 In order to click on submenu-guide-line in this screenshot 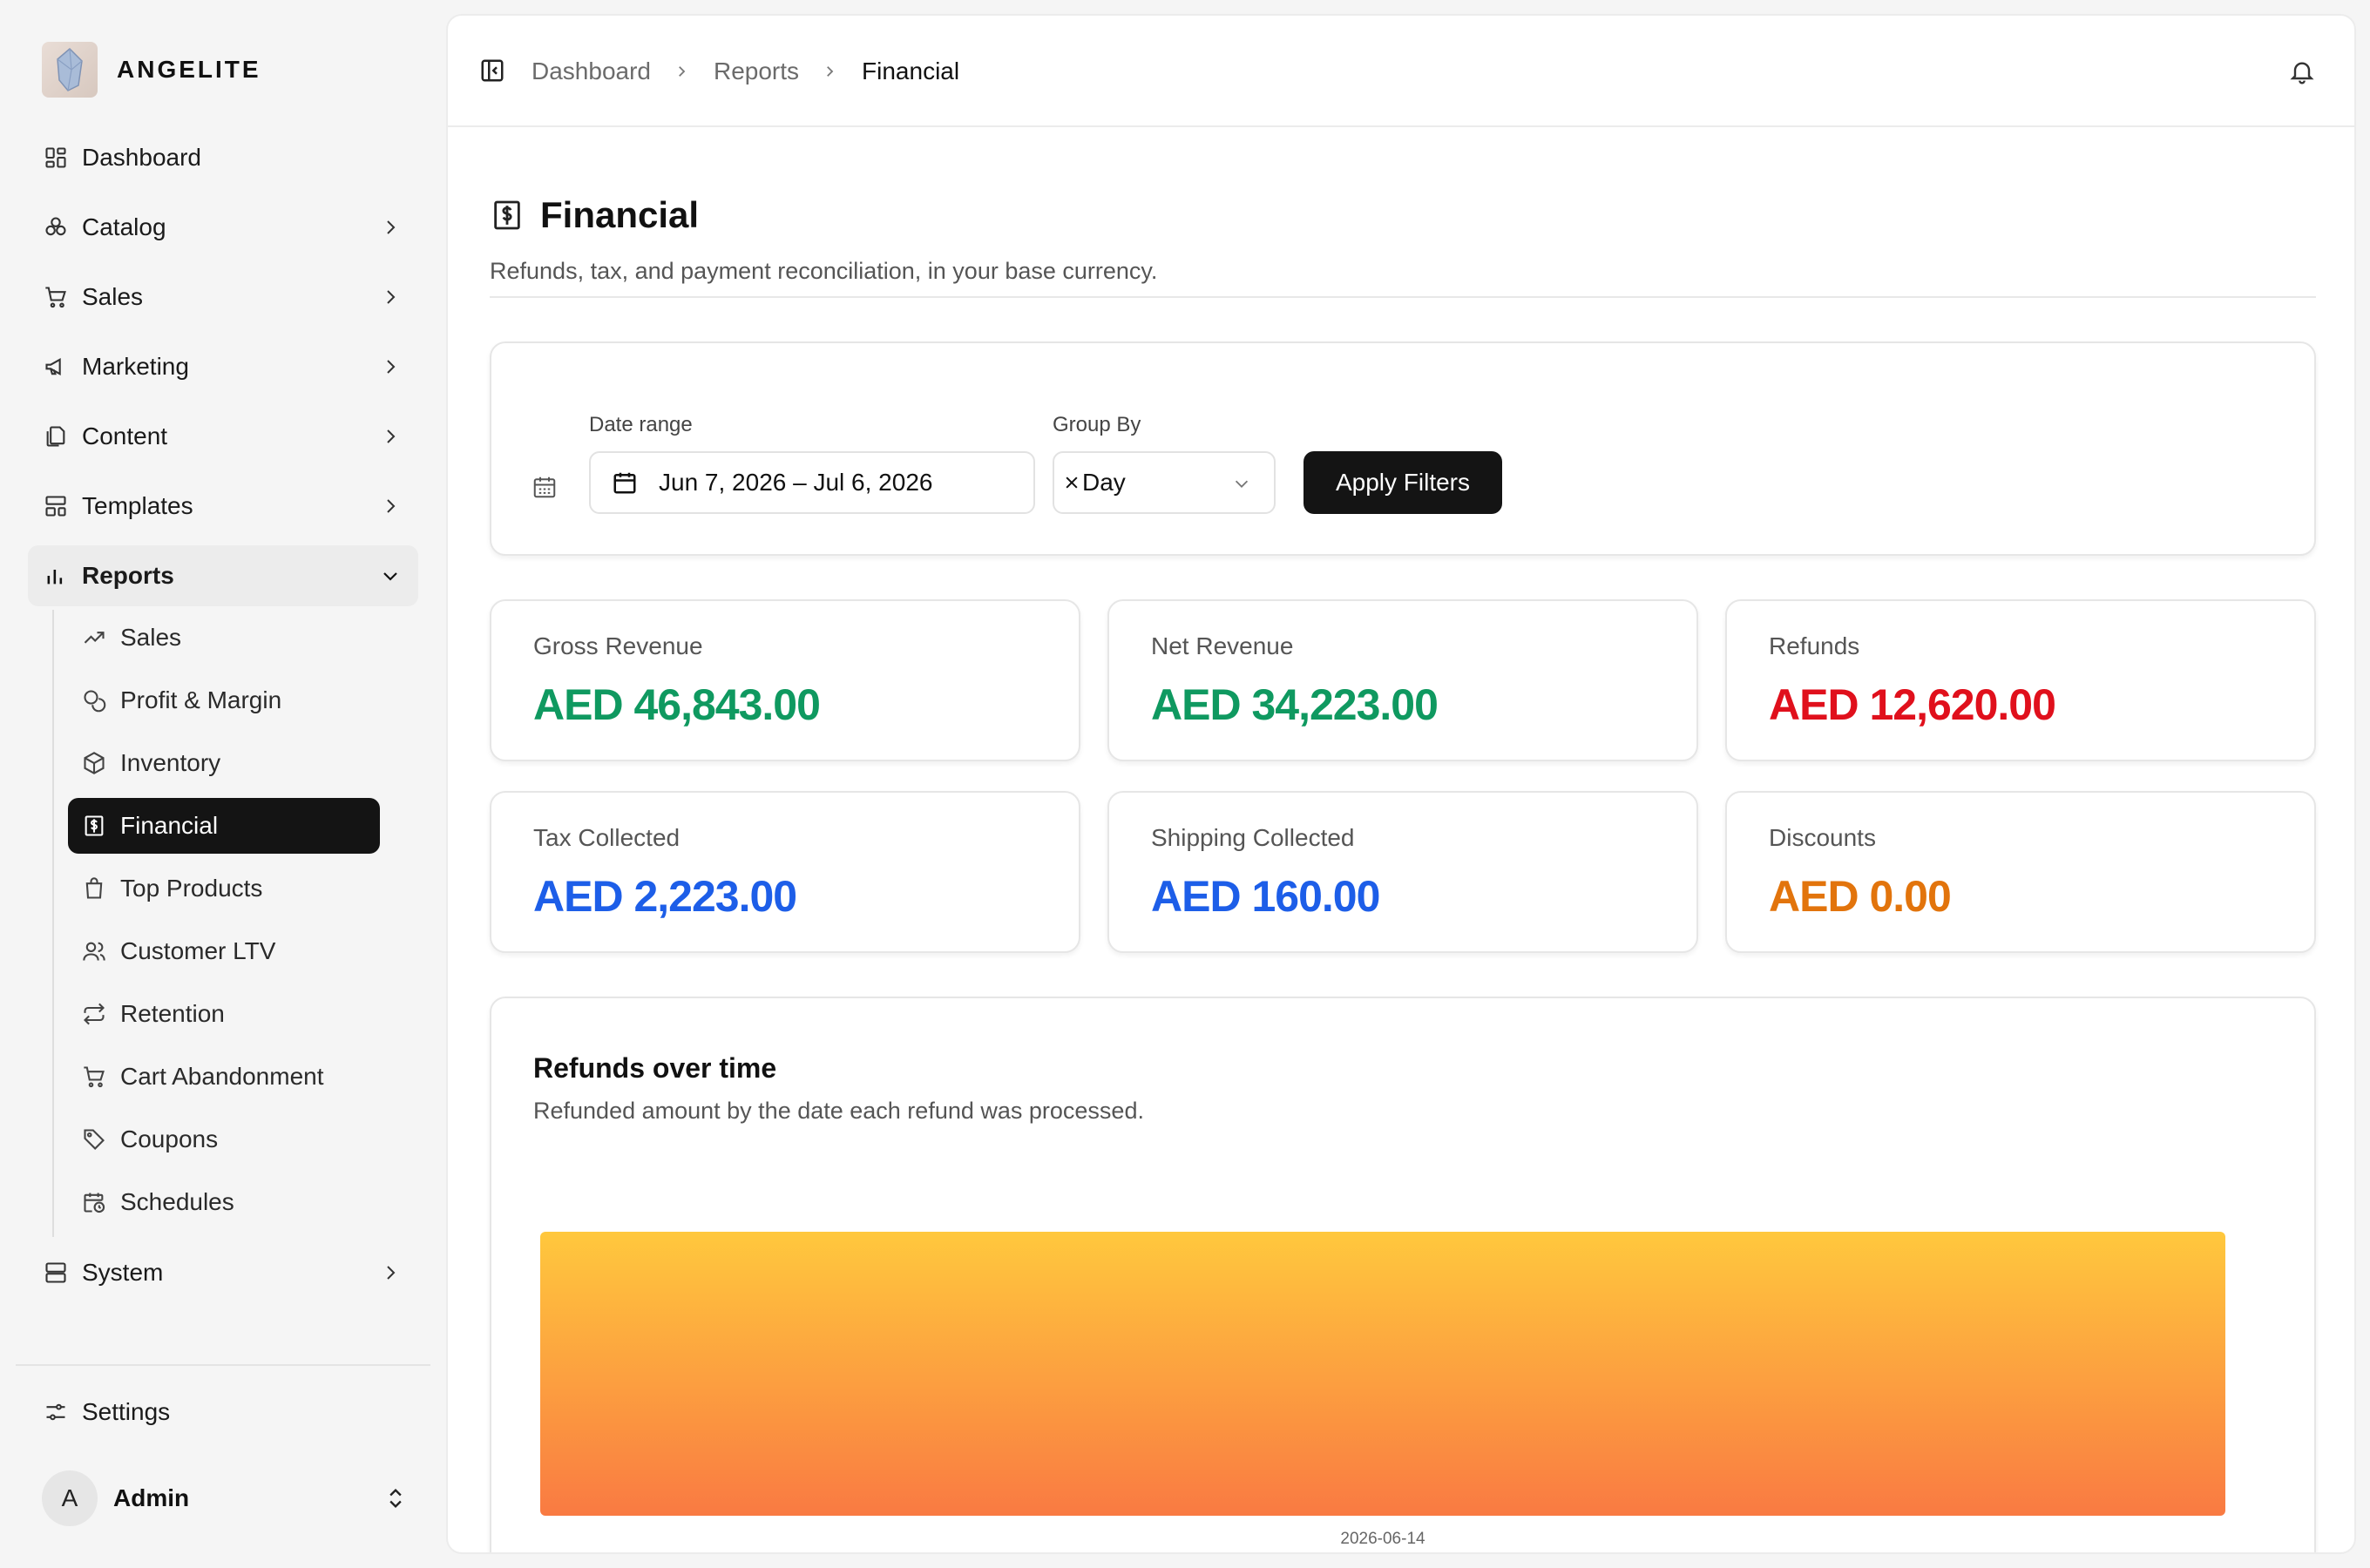, I will do `click(53, 924)`.